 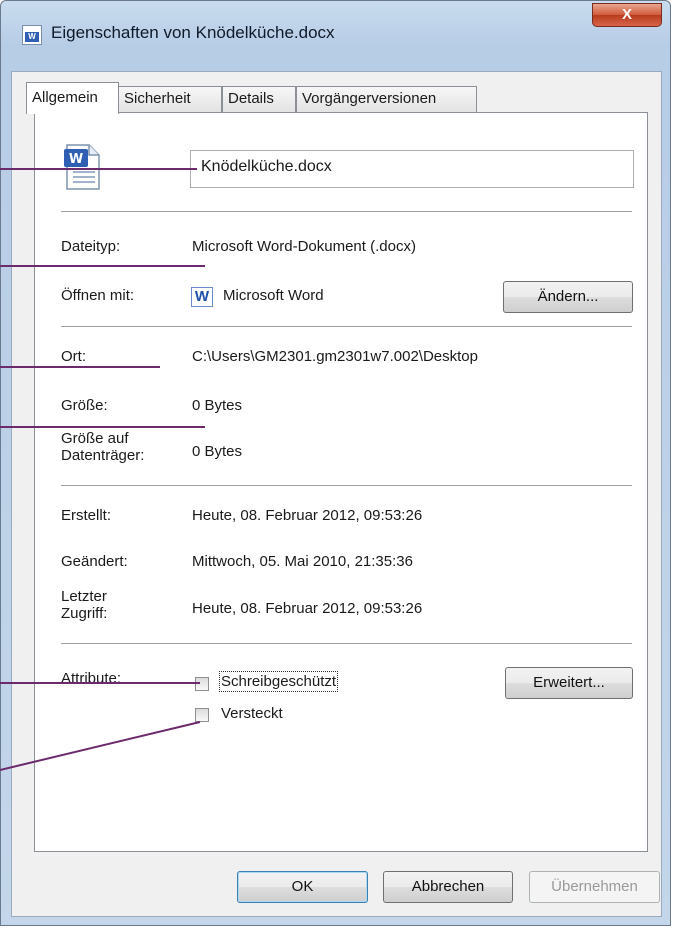 What do you see at coordinates (84, 596) in the screenshot?
I see `letzter-zugriff-label-line1: Letzter` at bounding box center [84, 596].